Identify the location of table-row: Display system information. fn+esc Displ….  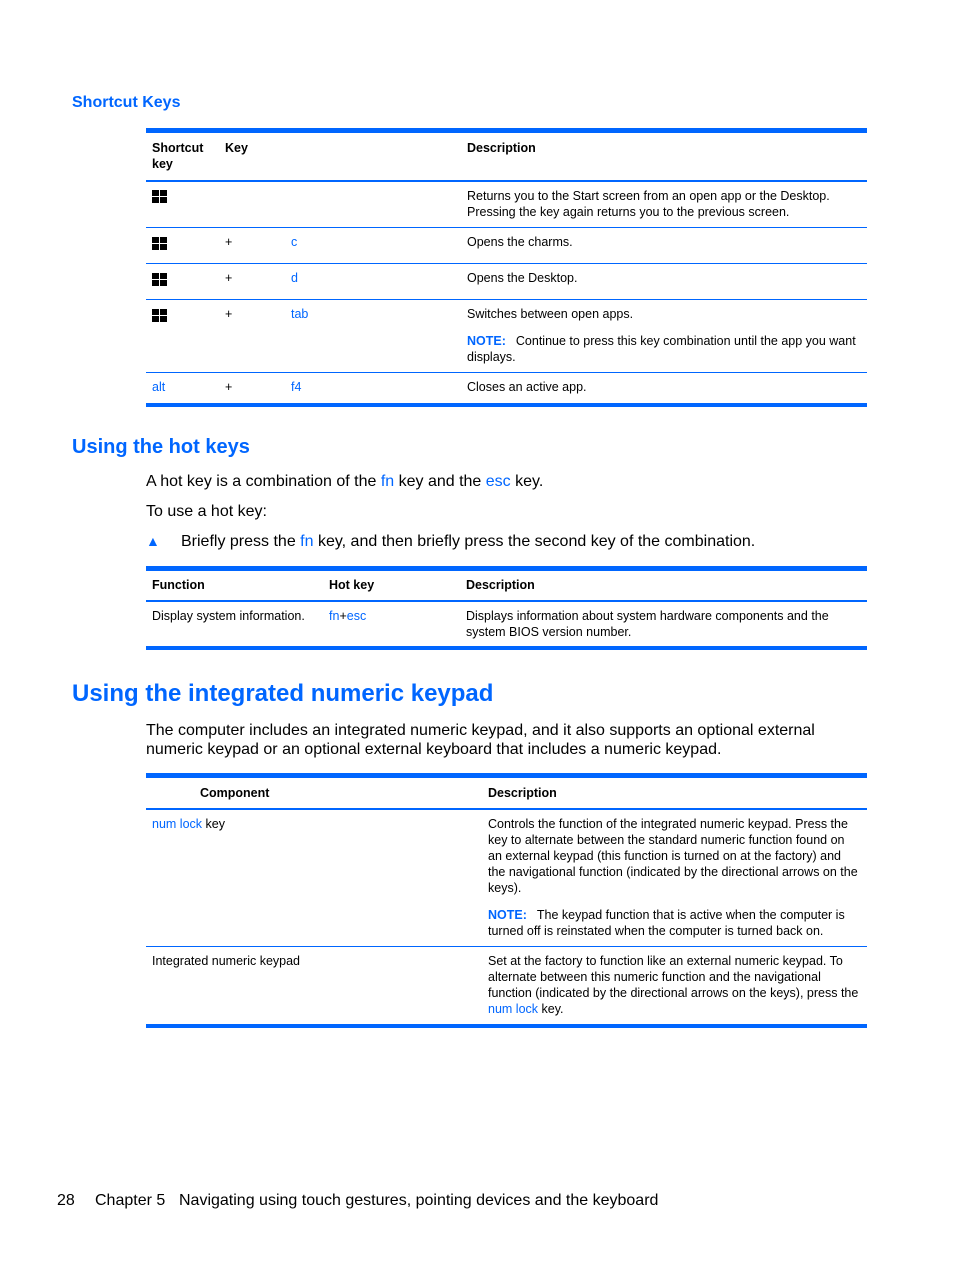
(506, 624).